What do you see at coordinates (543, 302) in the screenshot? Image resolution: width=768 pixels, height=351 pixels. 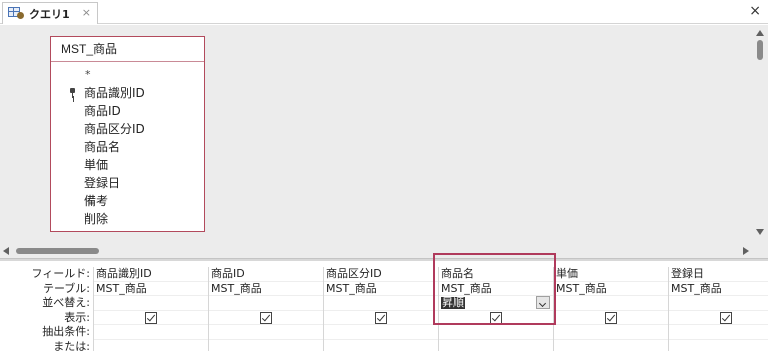 I see `chevron-down-icon` at bounding box center [543, 302].